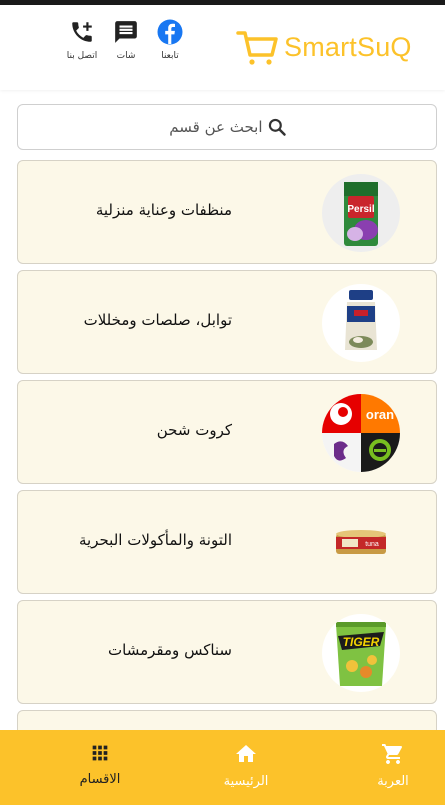  What do you see at coordinates (215, 127) in the screenshot?
I see `search-input` at bounding box center [215, 127].